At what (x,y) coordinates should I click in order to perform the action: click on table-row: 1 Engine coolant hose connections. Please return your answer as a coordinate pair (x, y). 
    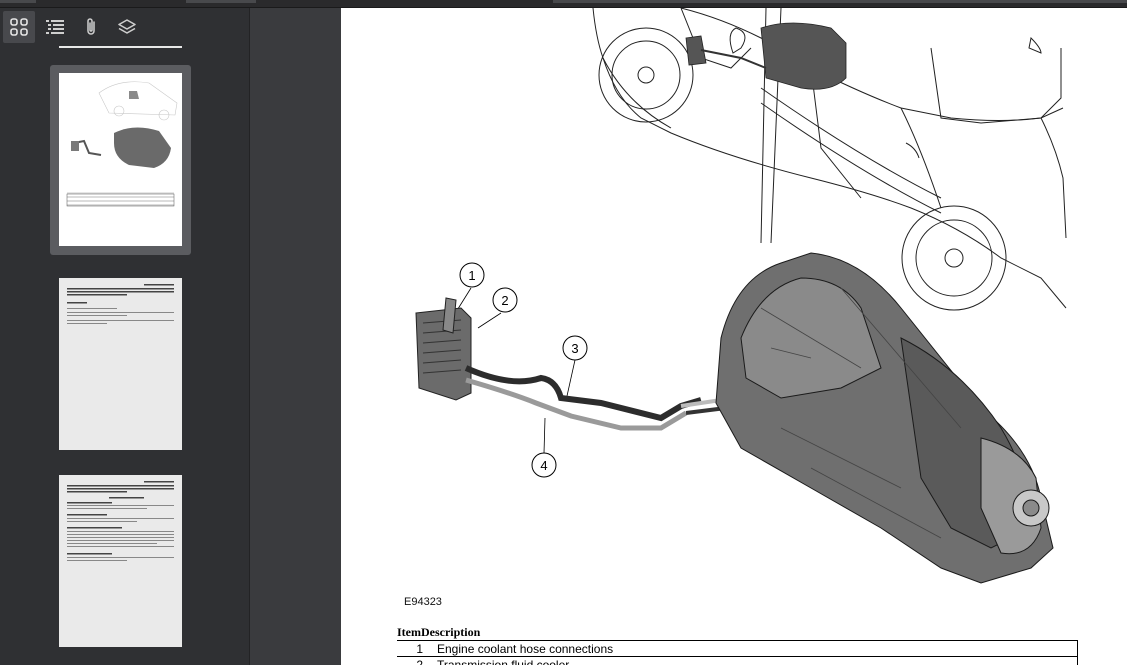
    Looking at the image, I should click on (737, 648).